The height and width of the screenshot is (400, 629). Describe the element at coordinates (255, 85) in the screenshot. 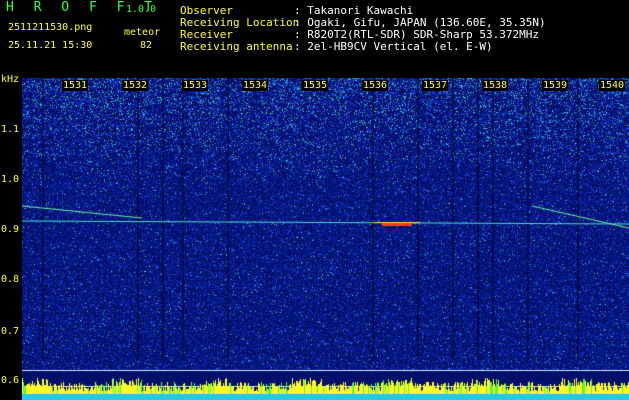

I see `x-tick: 1534` at that location.